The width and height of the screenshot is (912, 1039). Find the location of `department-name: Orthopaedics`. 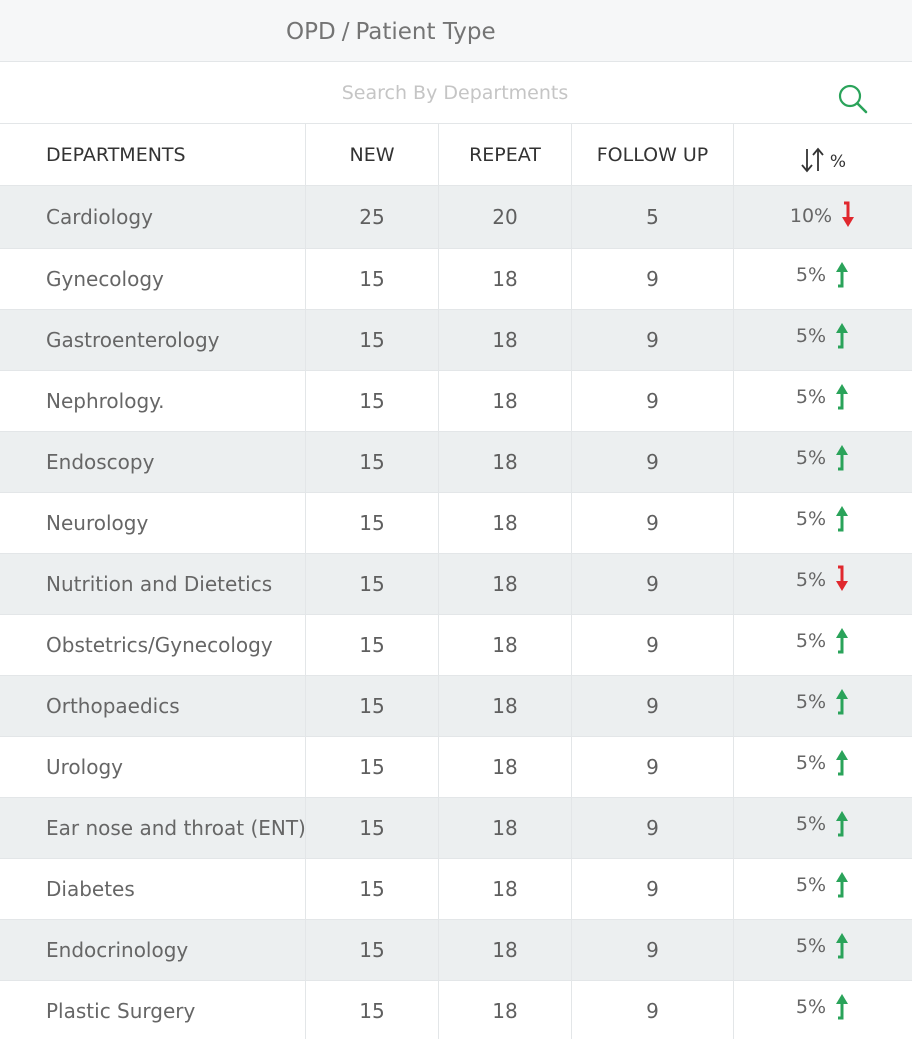

department-name: Orthopaedics is located at coordinates (113, 706).